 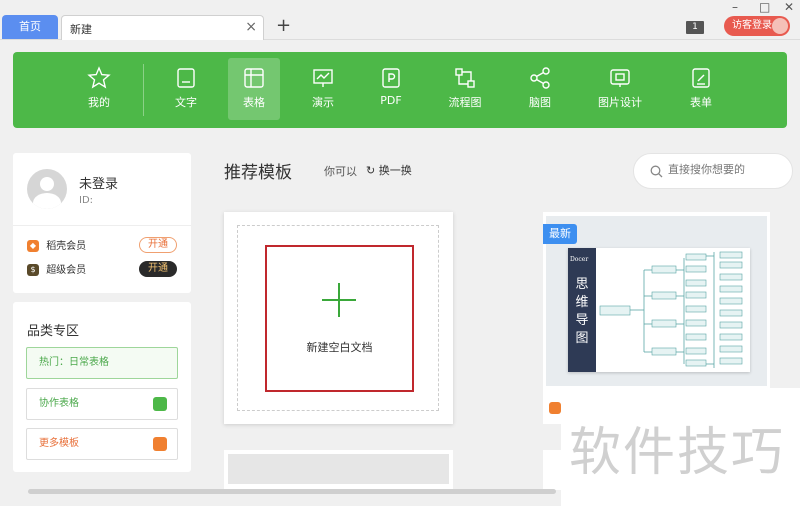 I want to click on tool-form: 表单, so click(x=701, y=89).